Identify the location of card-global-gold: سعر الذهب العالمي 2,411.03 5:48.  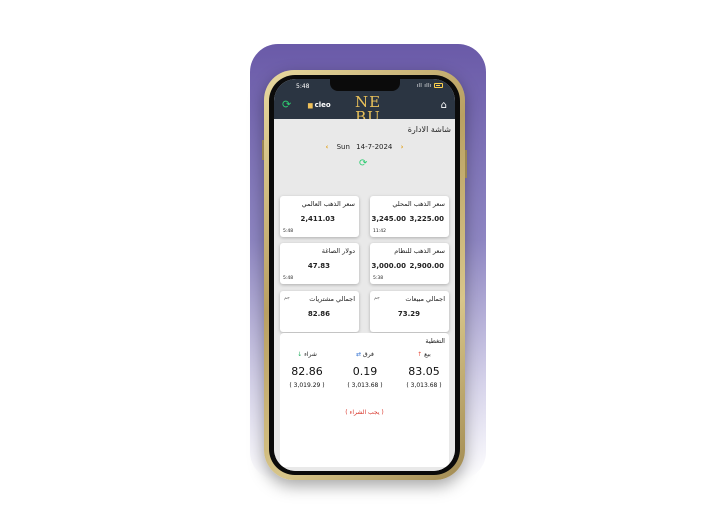
(319, 216).